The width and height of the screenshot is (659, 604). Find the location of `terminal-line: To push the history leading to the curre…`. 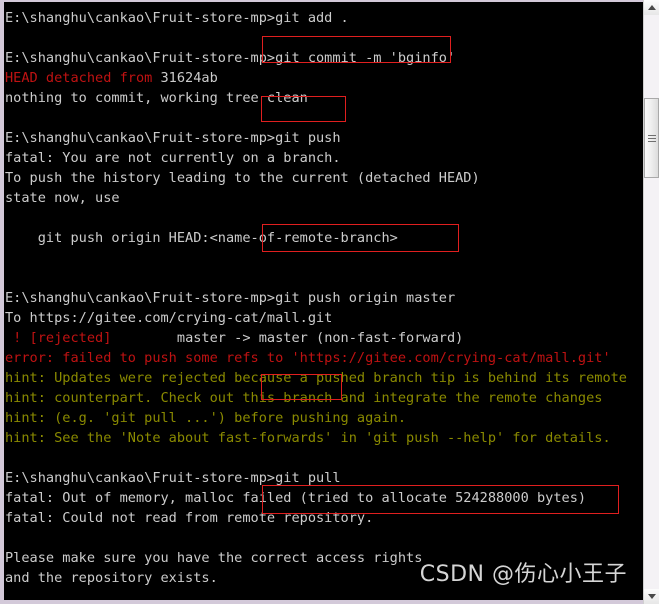

terminal-line: To push the history leading to the curre… is located at coordinates (324, 178).